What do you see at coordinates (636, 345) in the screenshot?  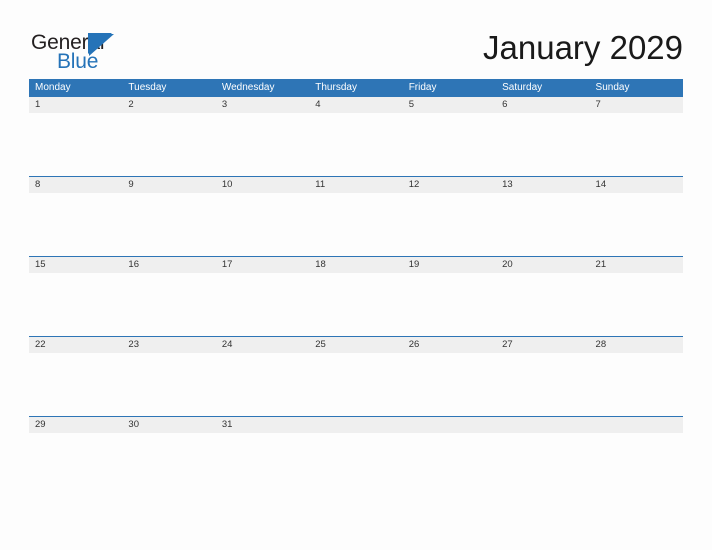 I see `day-cell: 28` at bounding box center [636, 345].